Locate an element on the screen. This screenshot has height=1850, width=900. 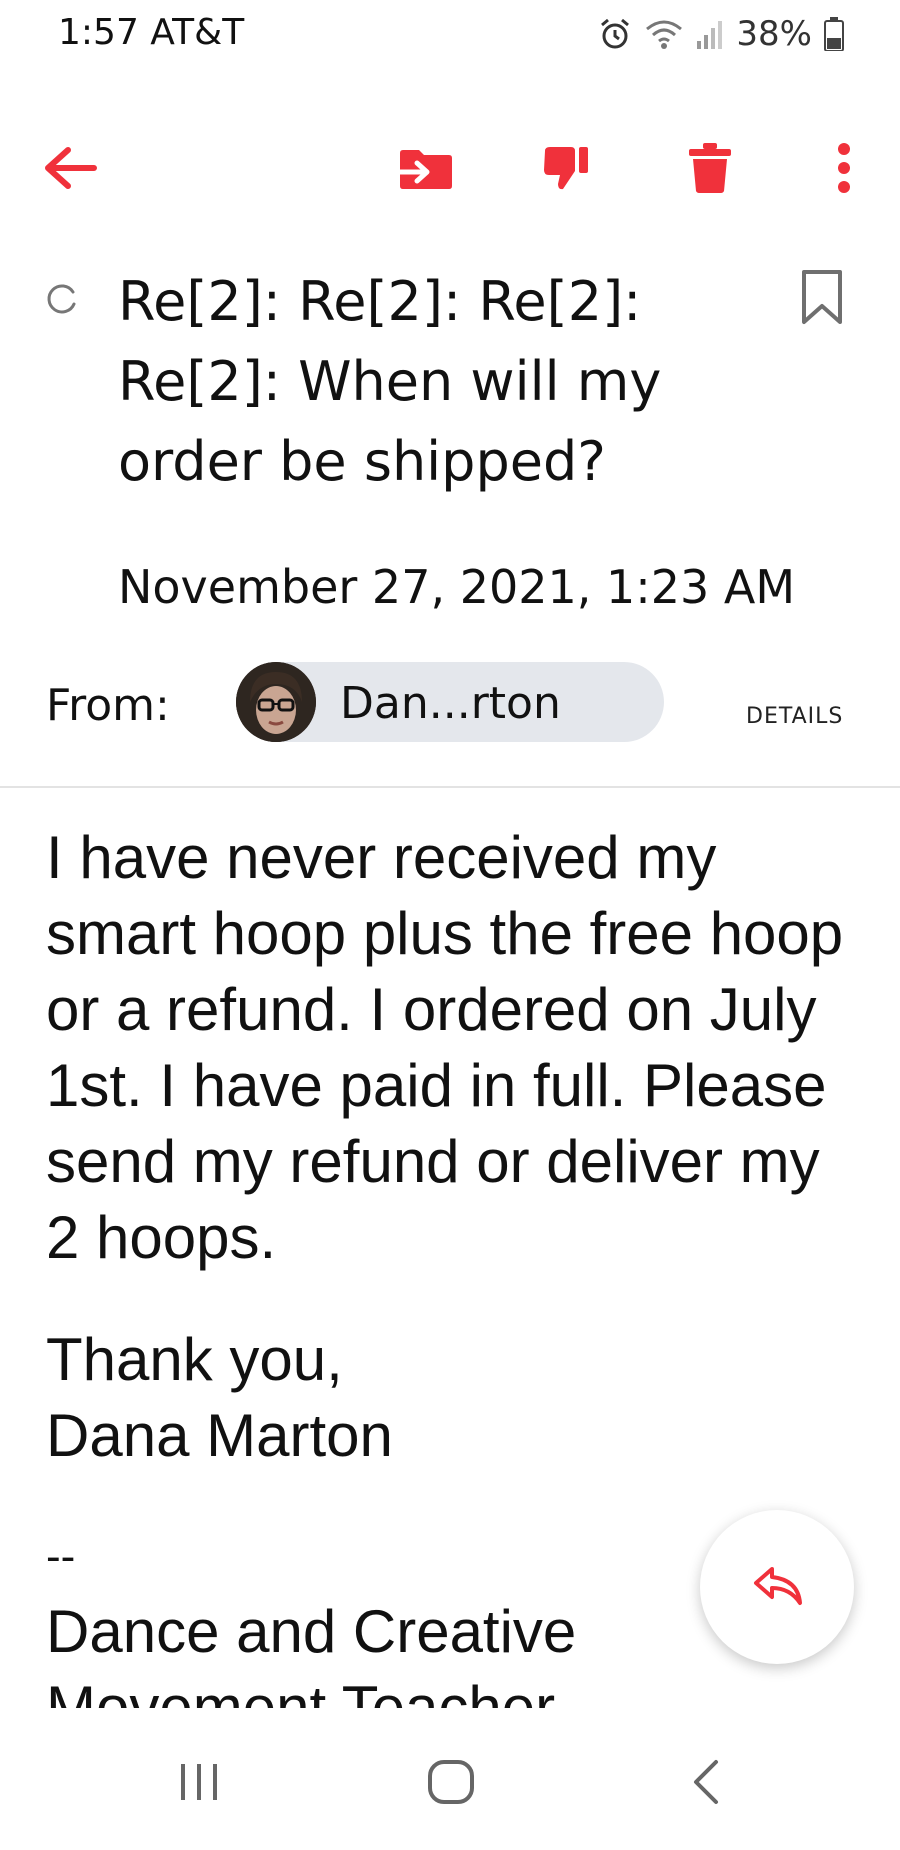
back-arrow-icon is located at coordinates (70, 170).